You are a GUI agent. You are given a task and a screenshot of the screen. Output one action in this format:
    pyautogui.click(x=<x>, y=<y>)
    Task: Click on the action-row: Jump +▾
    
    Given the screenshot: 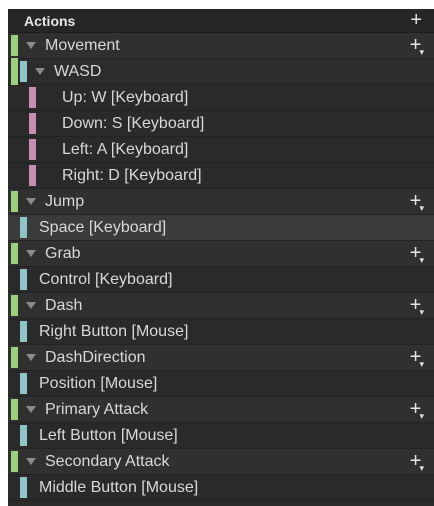 What is the action you would take?
    pyautogui.click(x=221, y=202)
    